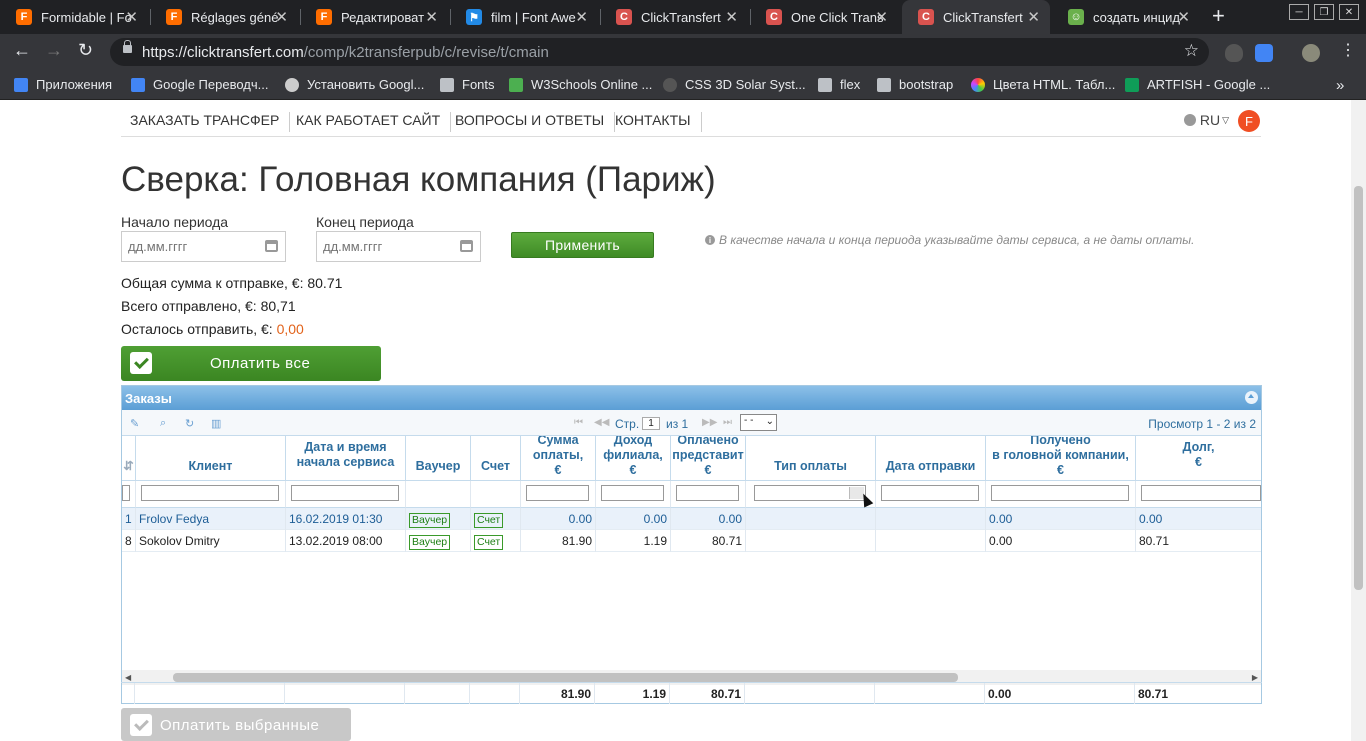 The image size is (1366, 741). What do you see at coordinates (345, 493) in the screenshot?
I see `filter-datetime-input` at bounding box center [345, 493].